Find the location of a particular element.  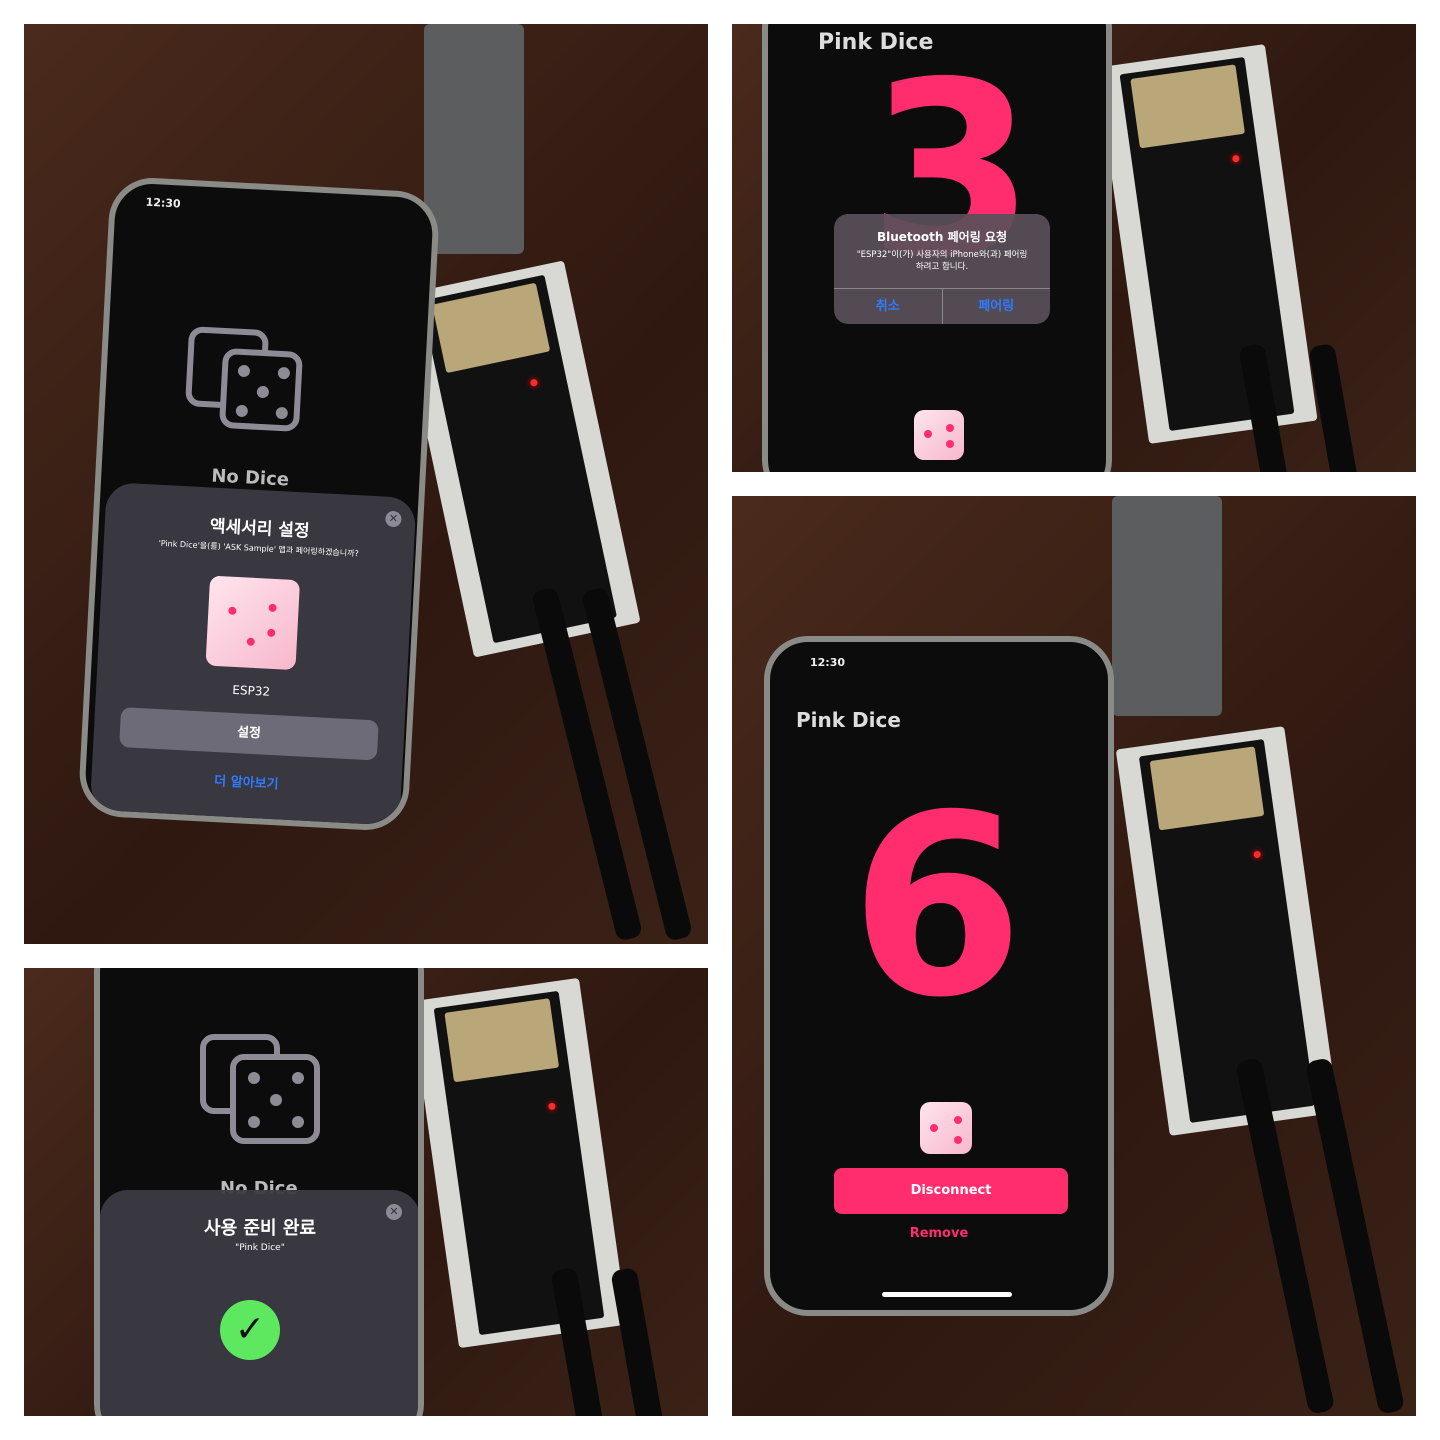

home-indicator is located at coordinates (947, 1294).